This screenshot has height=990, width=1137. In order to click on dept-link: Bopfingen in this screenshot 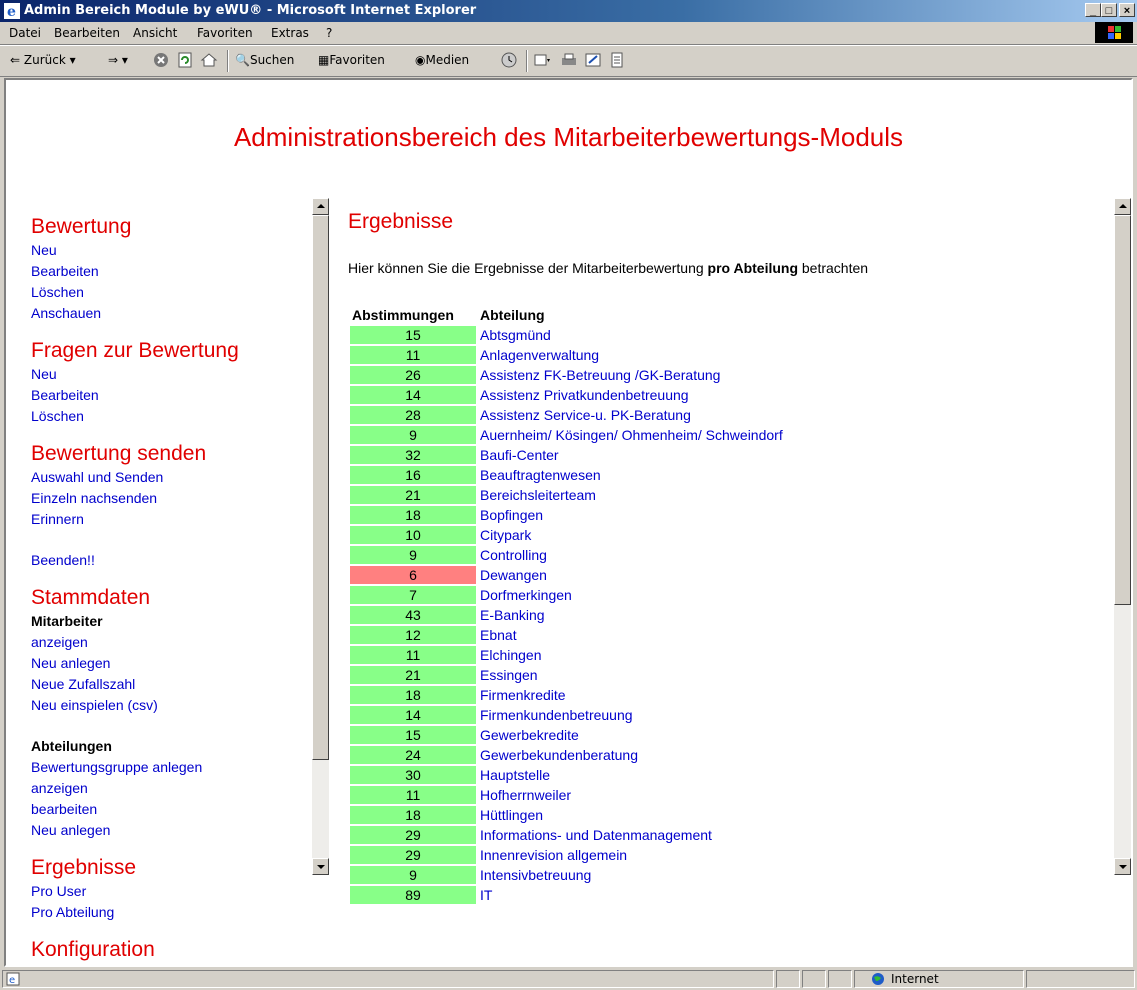, I will do `click(511, 515)`.